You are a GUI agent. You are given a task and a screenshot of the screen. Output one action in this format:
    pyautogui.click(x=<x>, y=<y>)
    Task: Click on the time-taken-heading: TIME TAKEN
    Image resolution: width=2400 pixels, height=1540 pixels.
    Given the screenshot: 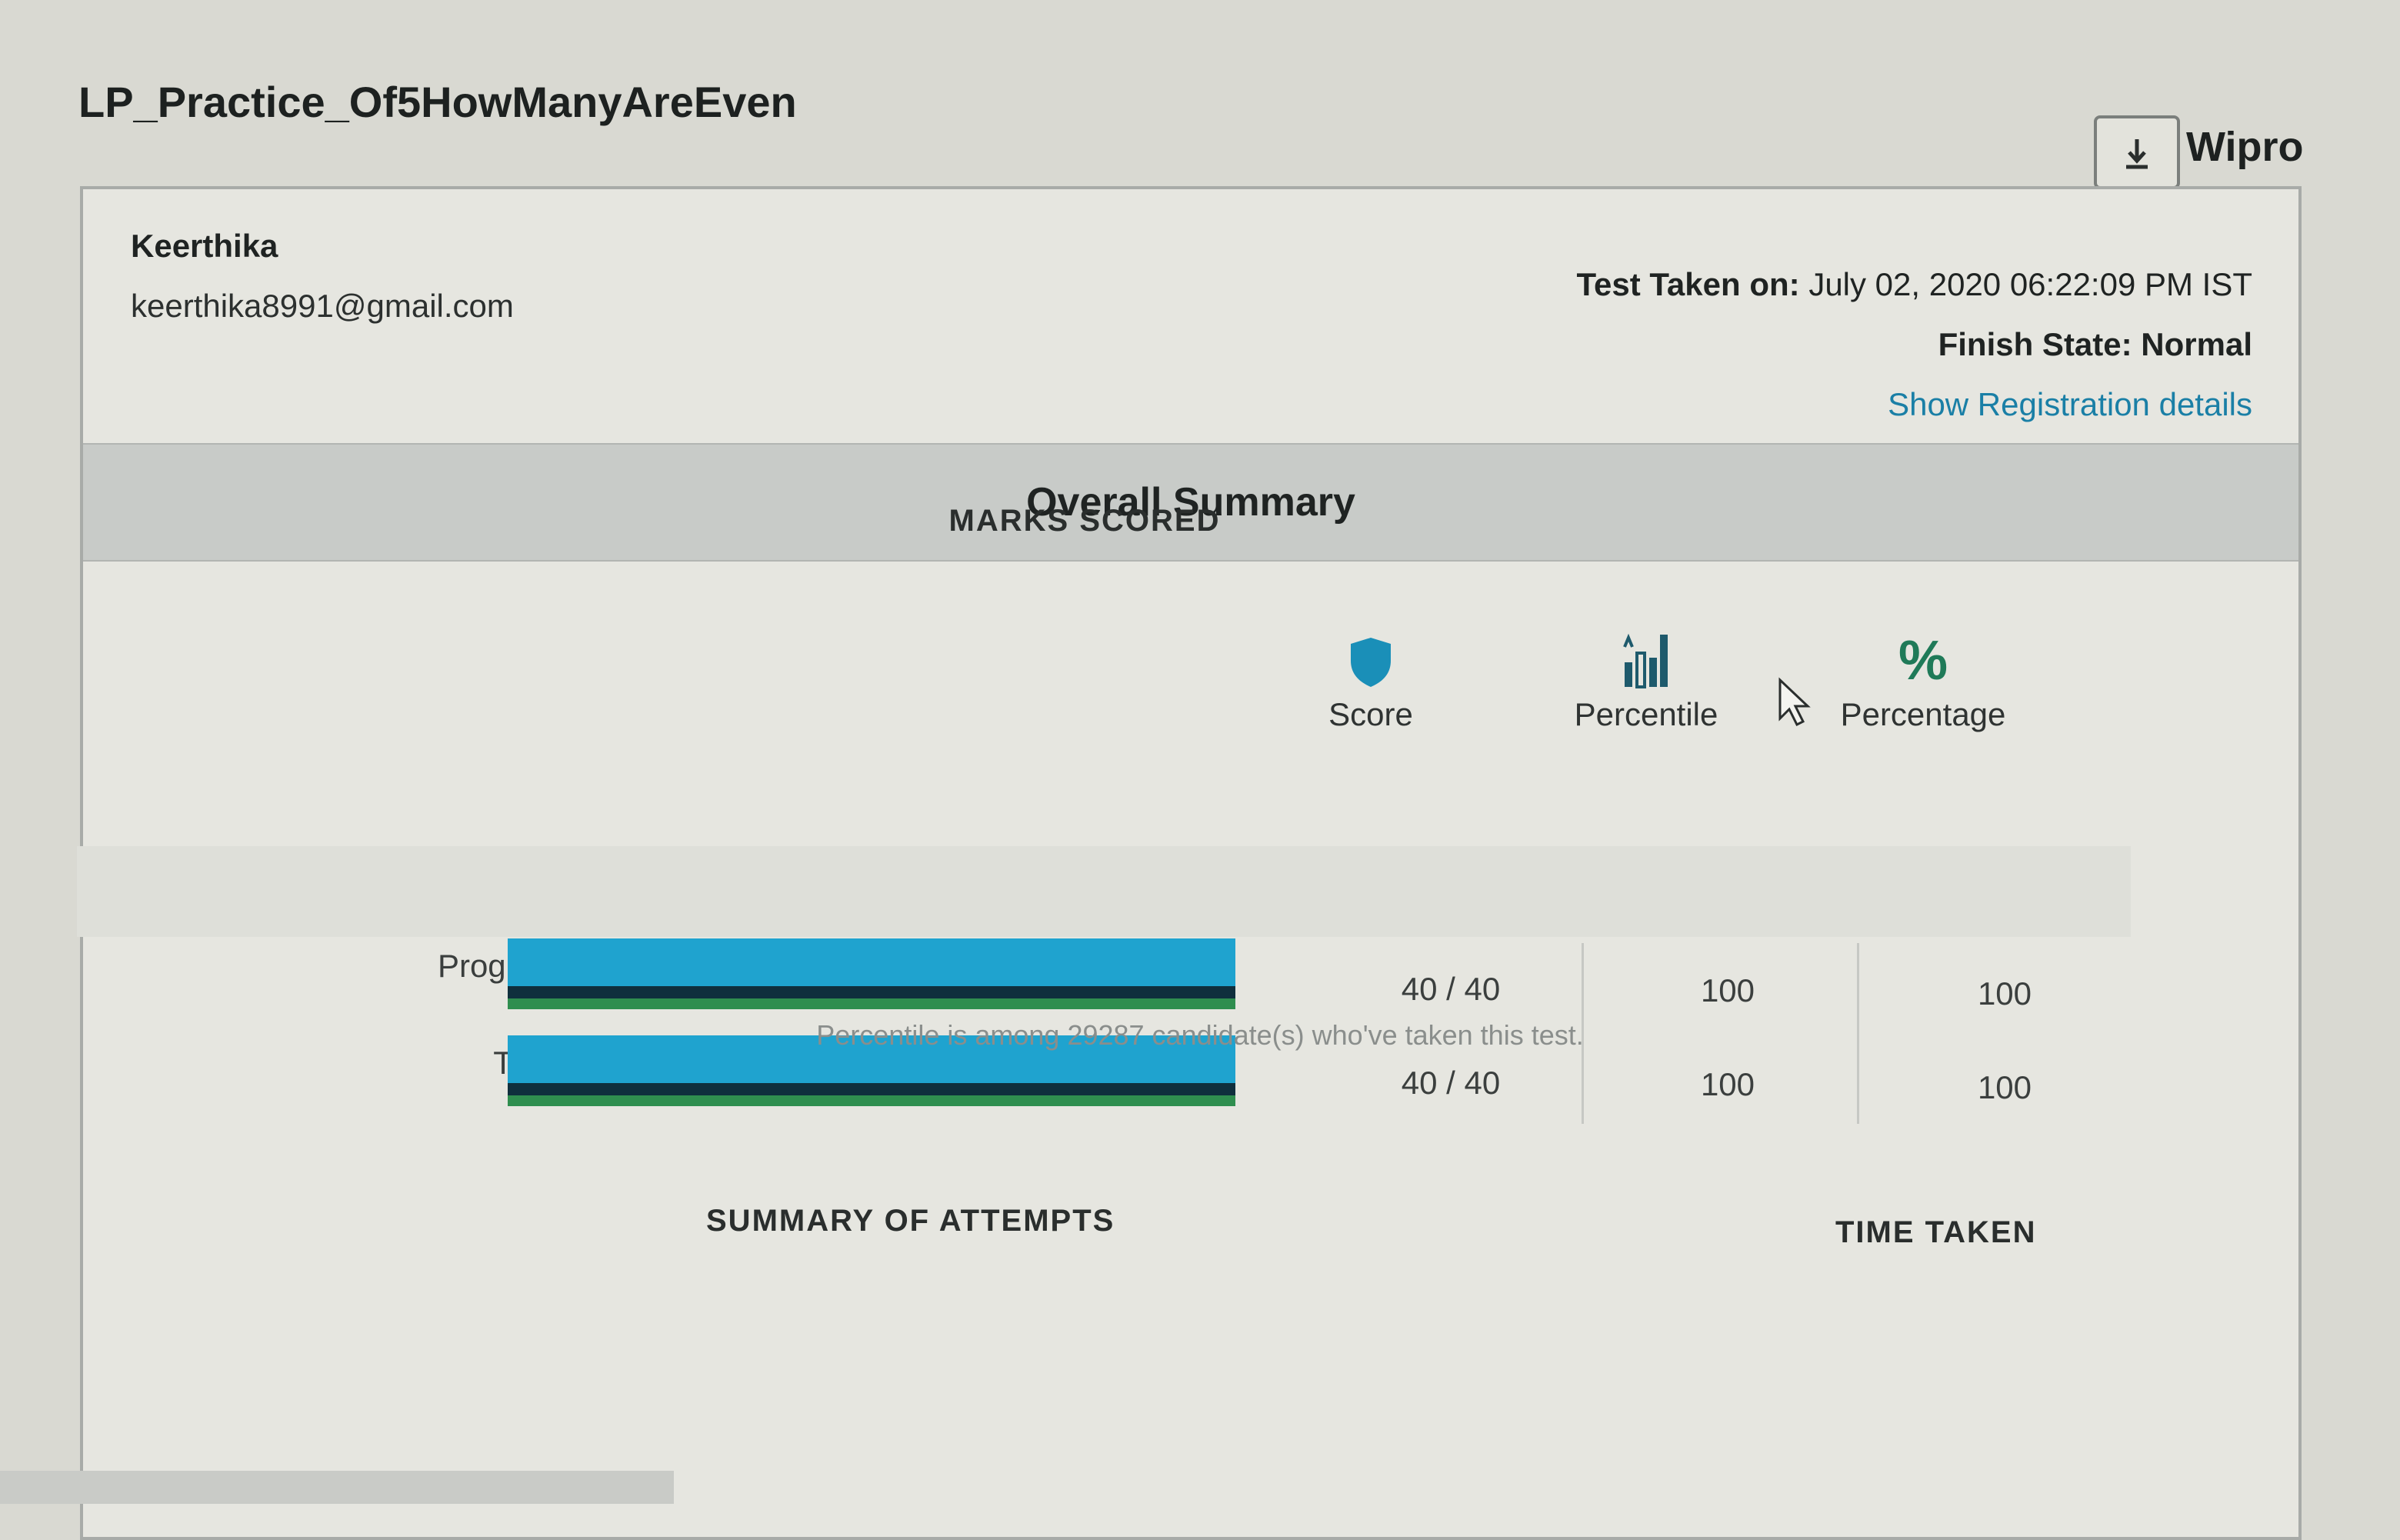 What is the action you would take?
    pyautogui.click(x=1936, y=1232)
    